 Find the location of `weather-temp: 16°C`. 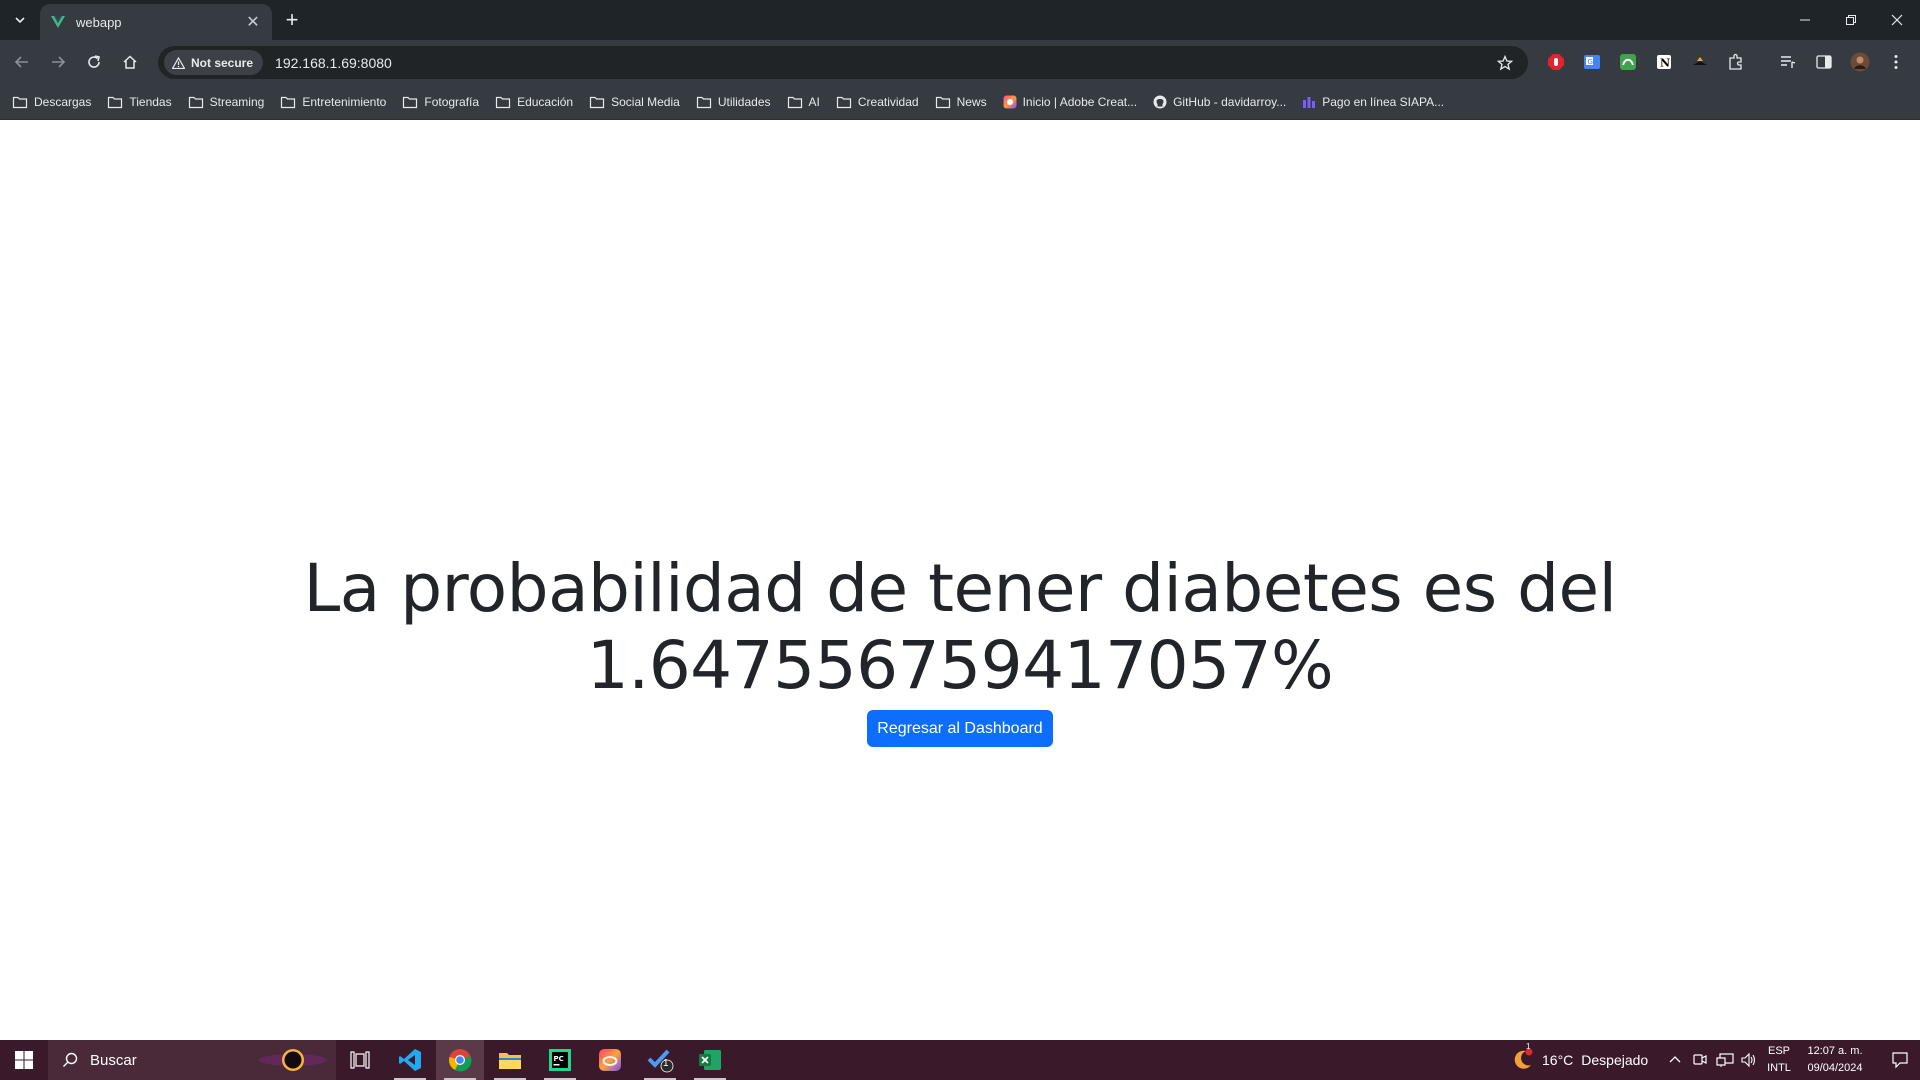

weather-temp: 16°C is located at coordinates (1558, 1060).